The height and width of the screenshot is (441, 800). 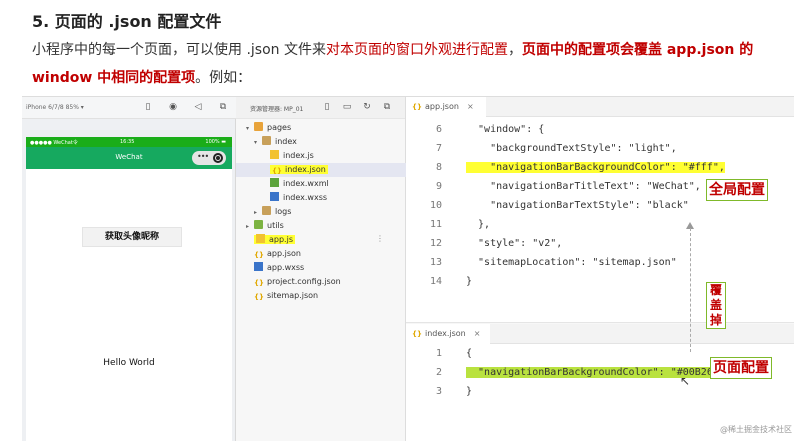 I want to click on refresh-icon: ↻, so click(x=367, y=107).